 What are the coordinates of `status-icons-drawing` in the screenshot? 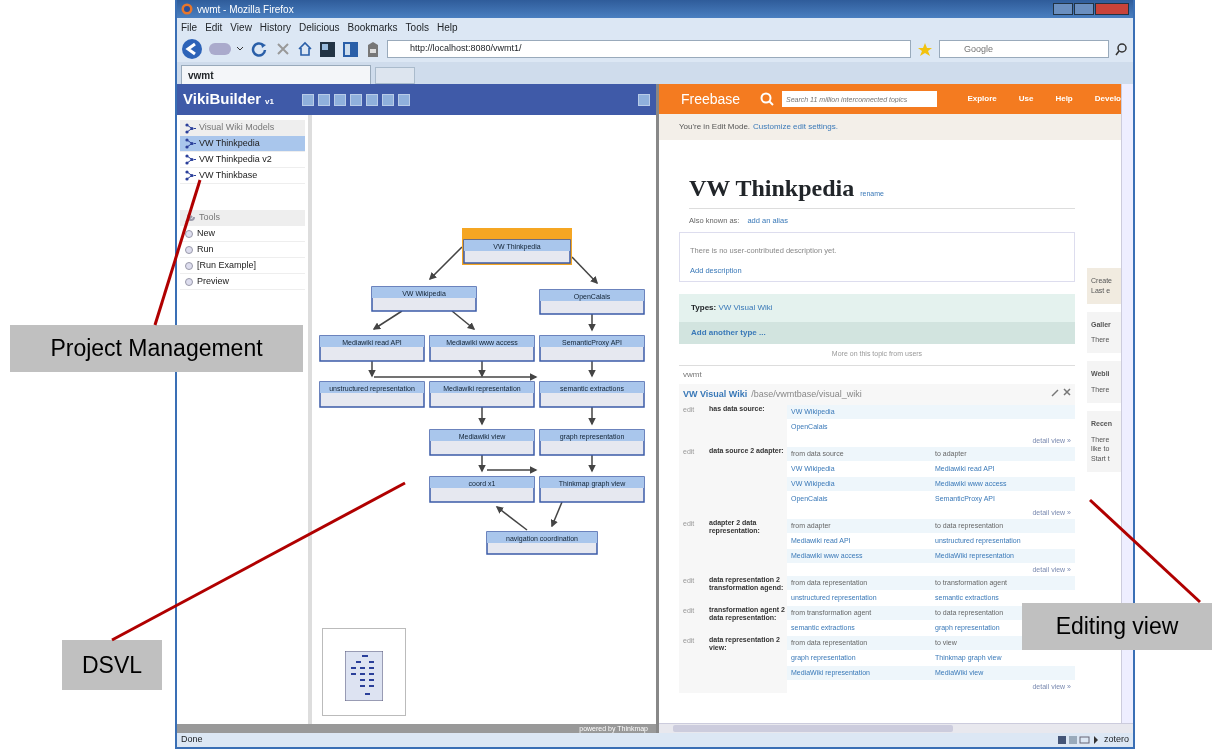 It's located at (1079, 740).